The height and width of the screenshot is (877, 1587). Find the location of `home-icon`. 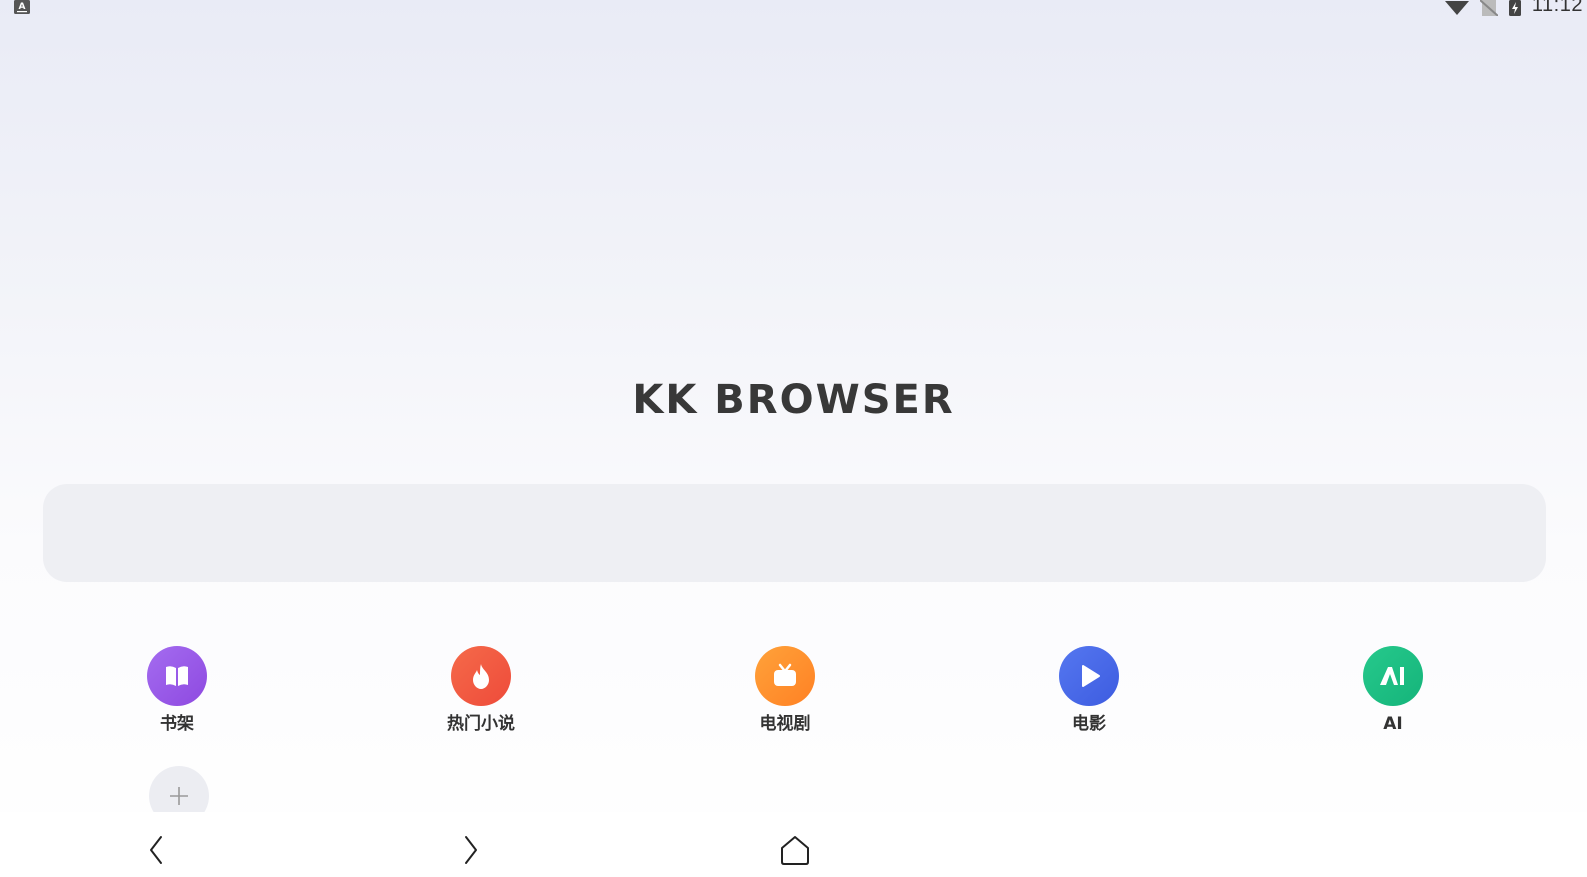

home-icon is located at coordinates (795, 850).